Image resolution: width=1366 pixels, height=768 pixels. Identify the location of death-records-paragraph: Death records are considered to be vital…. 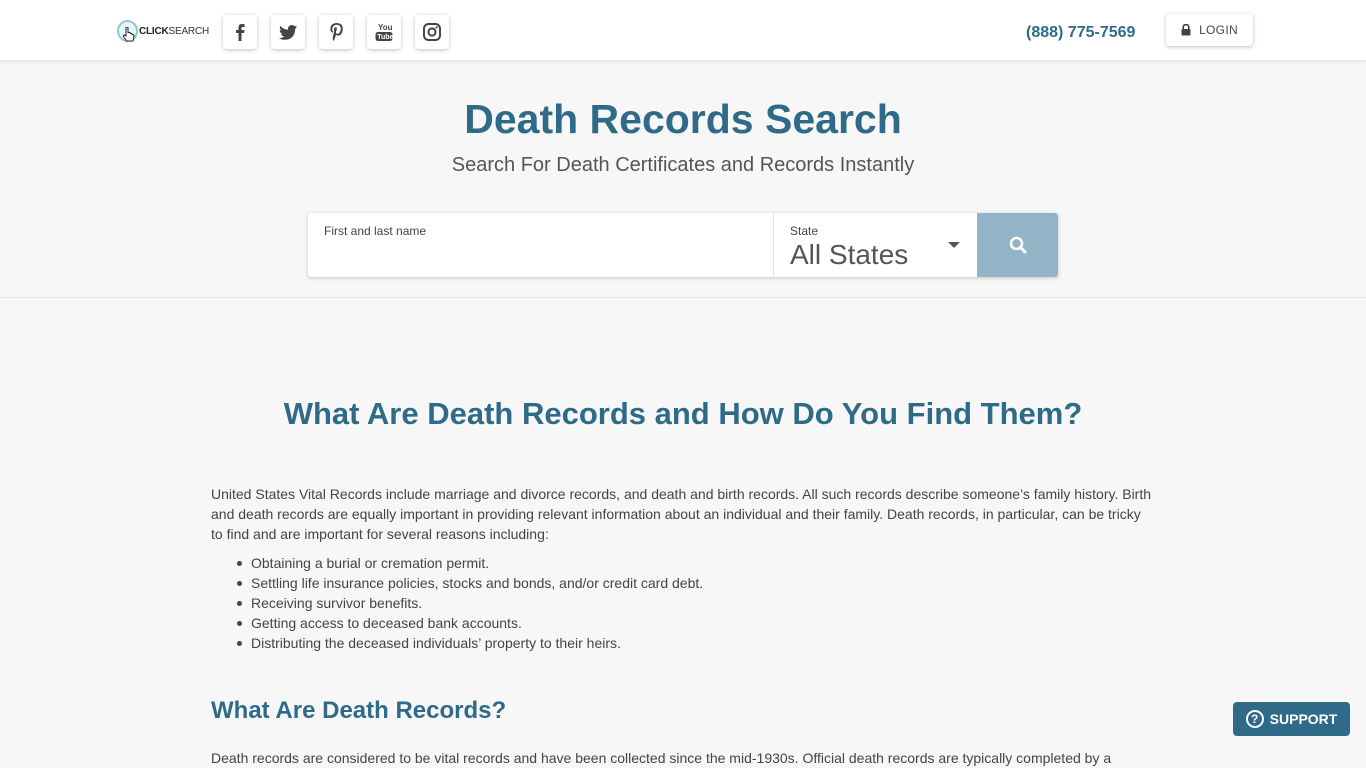
(661, 758).